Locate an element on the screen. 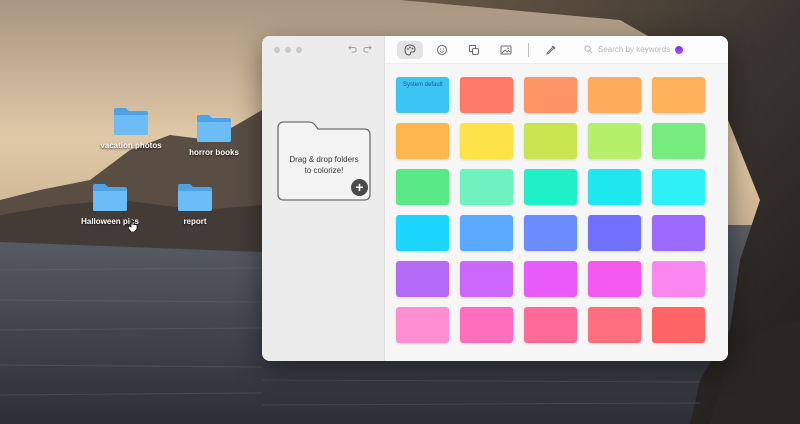 This screenshot has width=800, height=424. search-icon is located at coordinates (588, 49).